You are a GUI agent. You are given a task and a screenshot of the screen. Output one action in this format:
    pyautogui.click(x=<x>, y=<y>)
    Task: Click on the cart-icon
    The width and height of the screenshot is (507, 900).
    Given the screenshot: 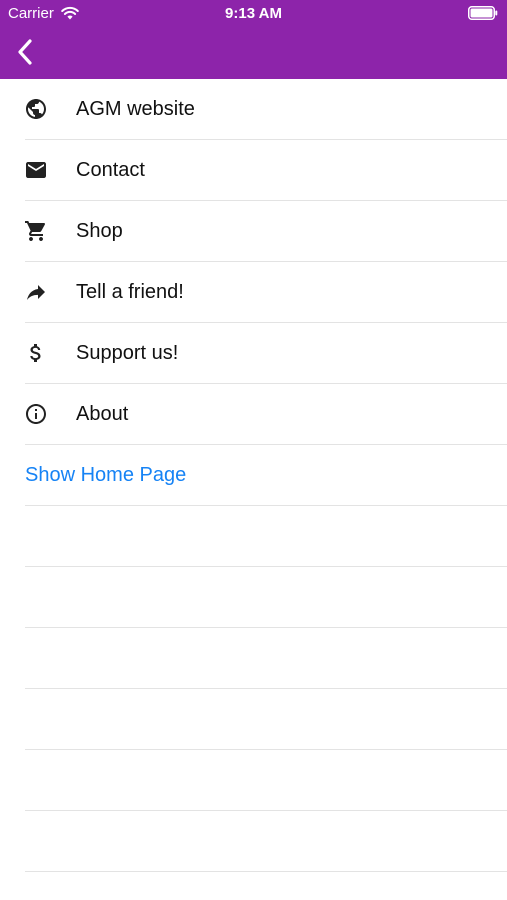 What is the action you would take?
    pyautogui.click(x=35, y=231)
    